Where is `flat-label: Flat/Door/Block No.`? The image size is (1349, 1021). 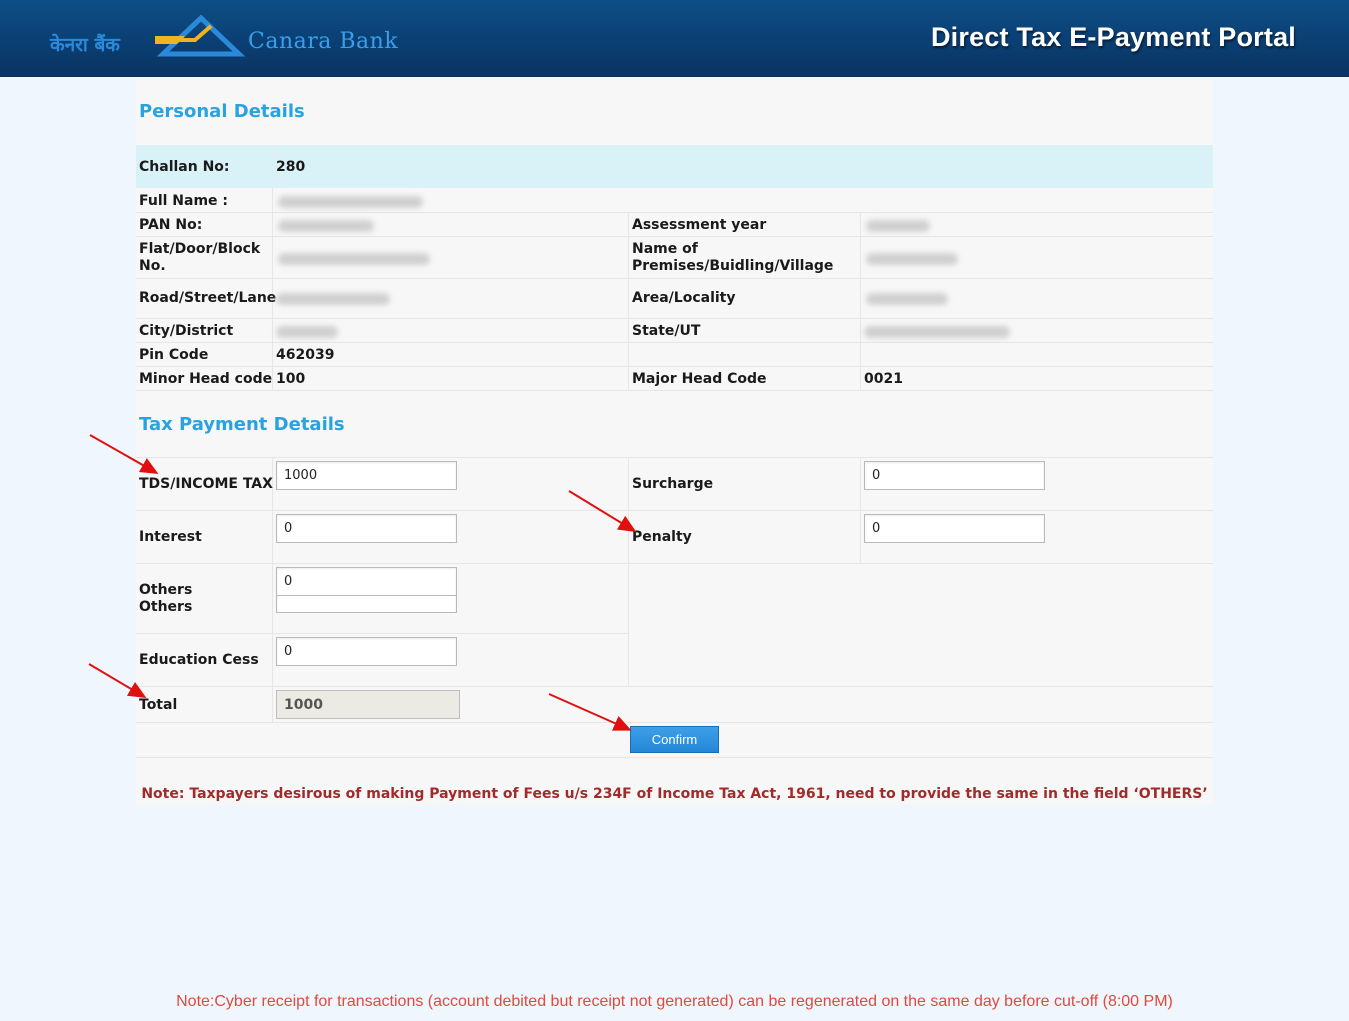
flat-label: Flat/Door/Block No. is located at coordinates (200, 257).